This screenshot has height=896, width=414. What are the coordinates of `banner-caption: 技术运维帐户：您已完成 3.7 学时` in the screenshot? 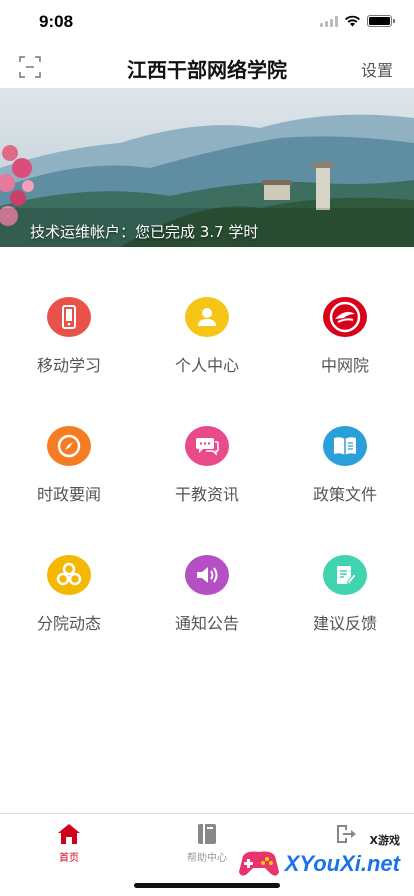 It's located at (144, 232).